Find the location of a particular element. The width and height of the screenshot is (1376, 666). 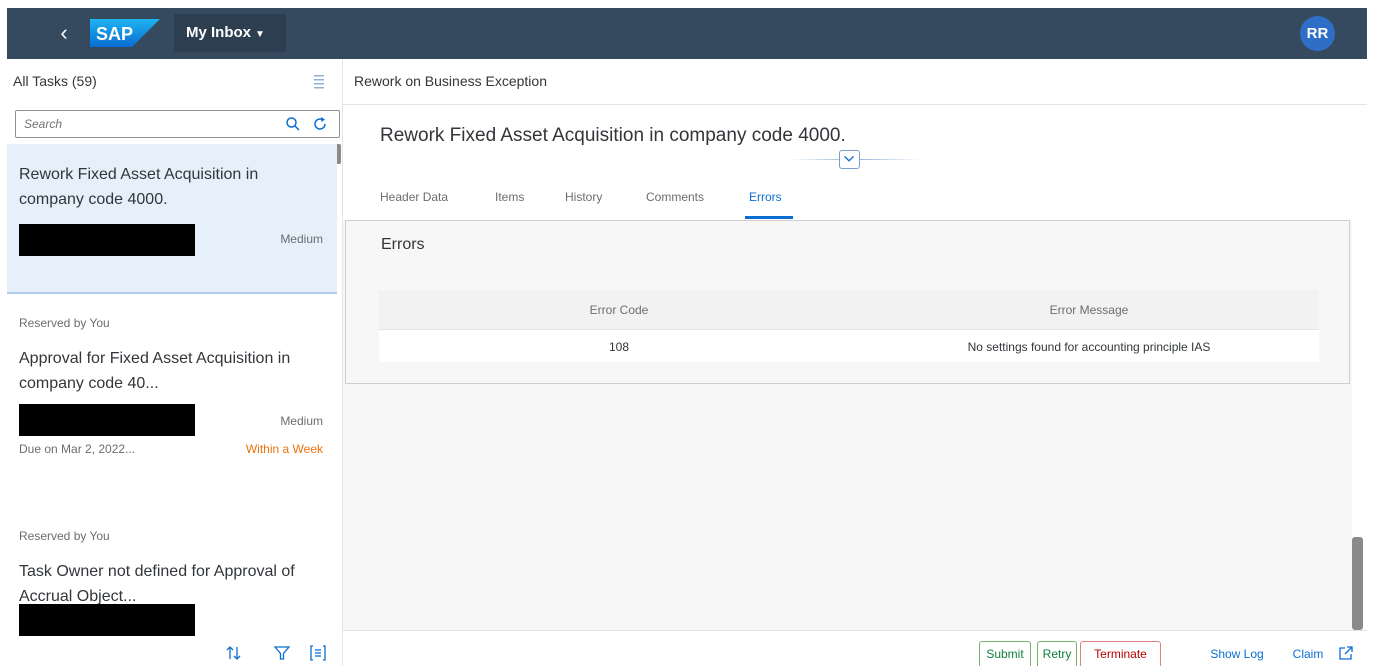

table-header-row: Error Code Error Message is located at coordinates (849, 310).